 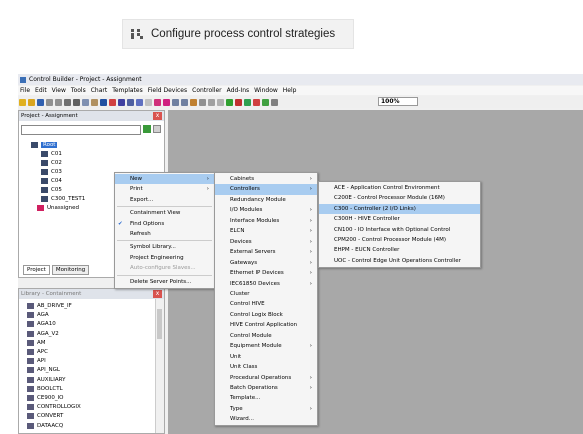 What do you see at coordinates (266, 346) in the screenshot?
I see `menu-item-equipment-module: Equipment Module ›` at bounding box center [266, 346].